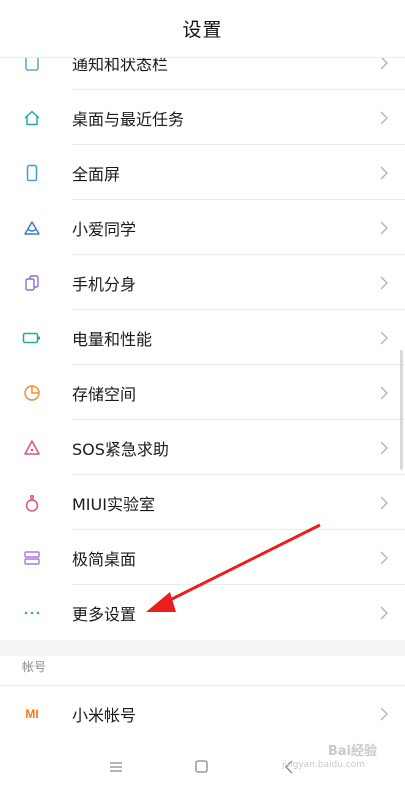 This screenshot has height=792, width=405. I want to click on settings-item-label: 小米帐号, so click(104, 715).